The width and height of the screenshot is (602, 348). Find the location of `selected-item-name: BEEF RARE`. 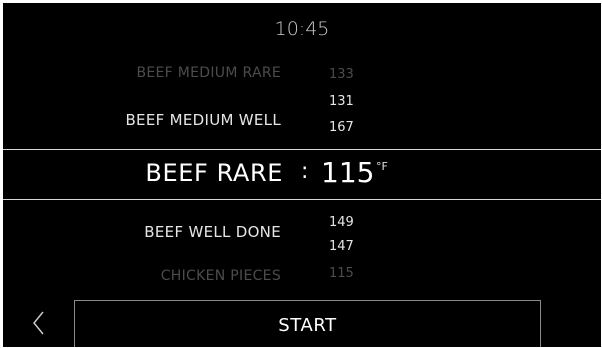

selected-item-name: BEEF RARE is located at coordinates (214, 173).